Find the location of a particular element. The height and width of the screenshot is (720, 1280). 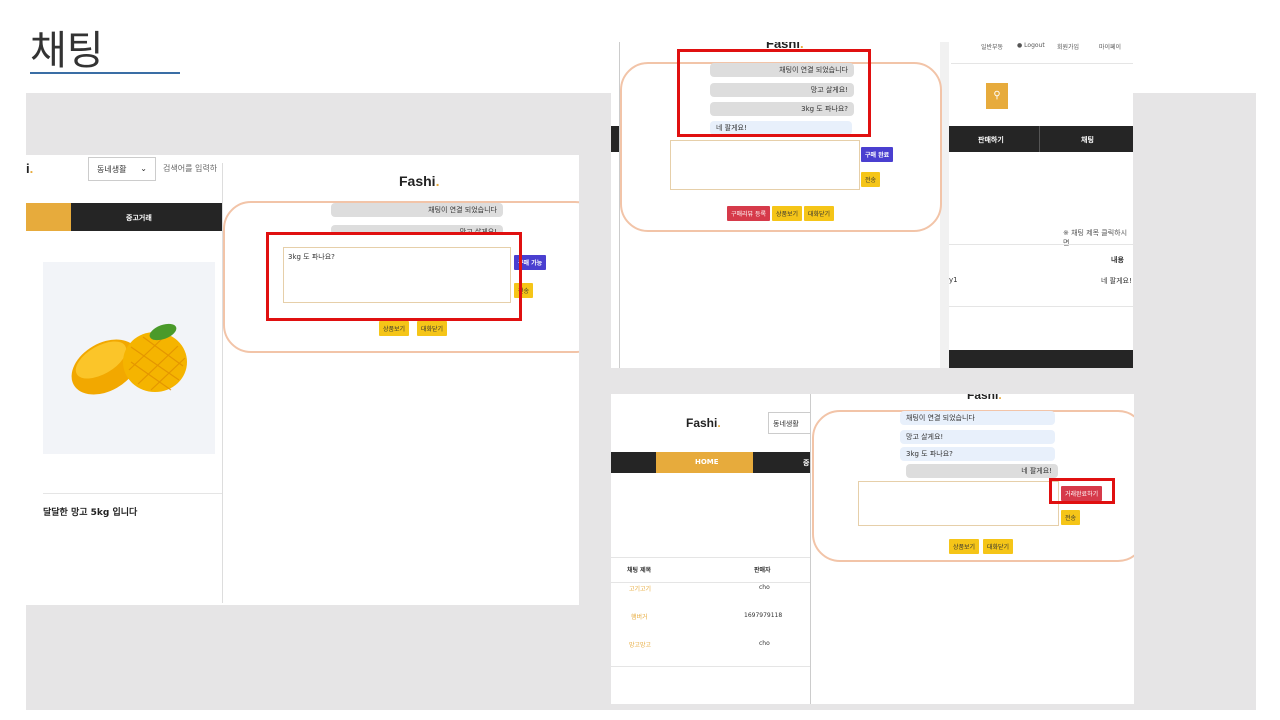

table-cell: 네 팔게요! is located at coordinates (1116, 281).